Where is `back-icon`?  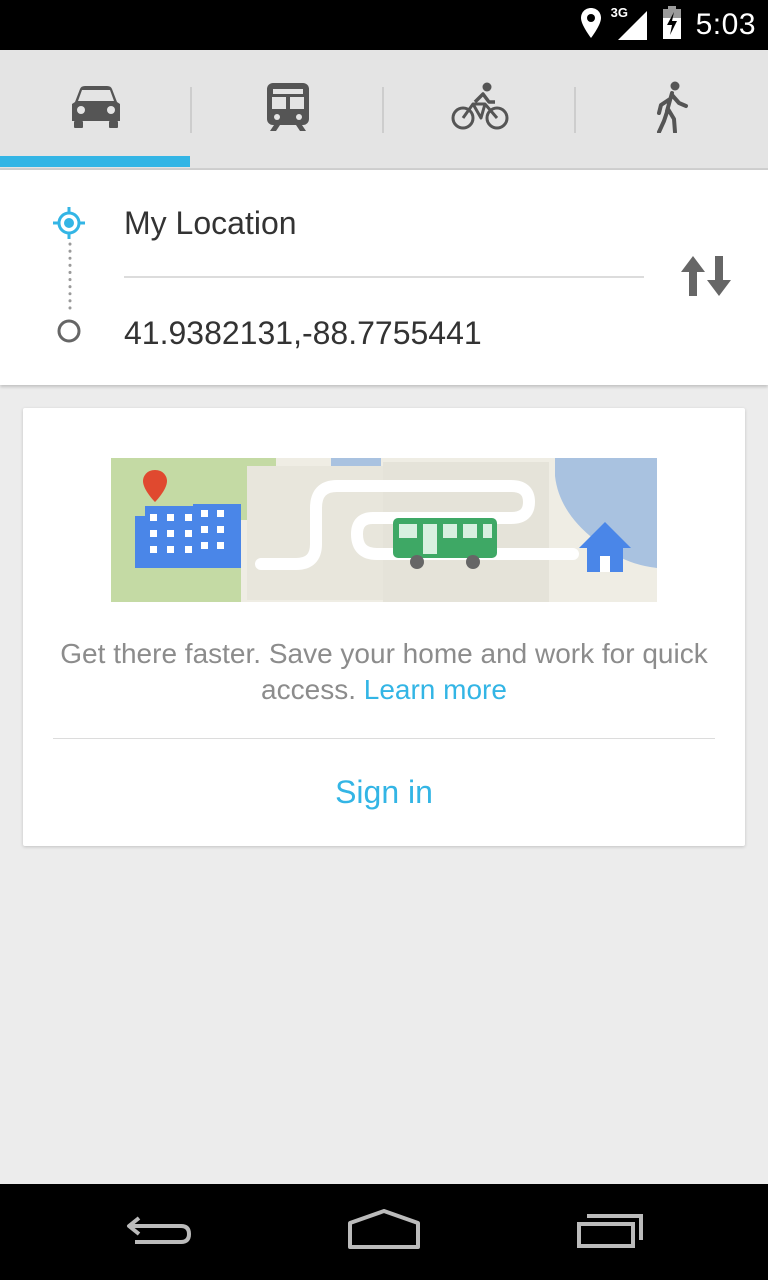 back-icon is located at coordinates (160, 1232).